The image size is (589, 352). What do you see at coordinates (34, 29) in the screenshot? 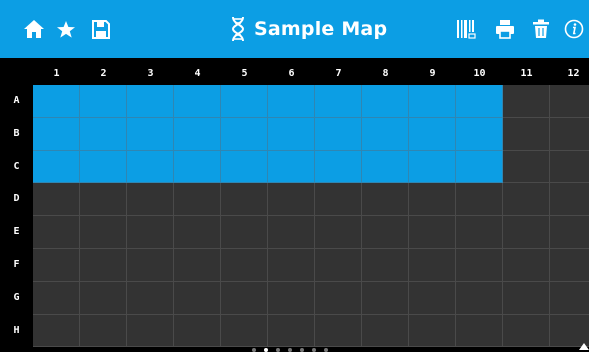
I see `home-icon` at bounding box center [34, 29].